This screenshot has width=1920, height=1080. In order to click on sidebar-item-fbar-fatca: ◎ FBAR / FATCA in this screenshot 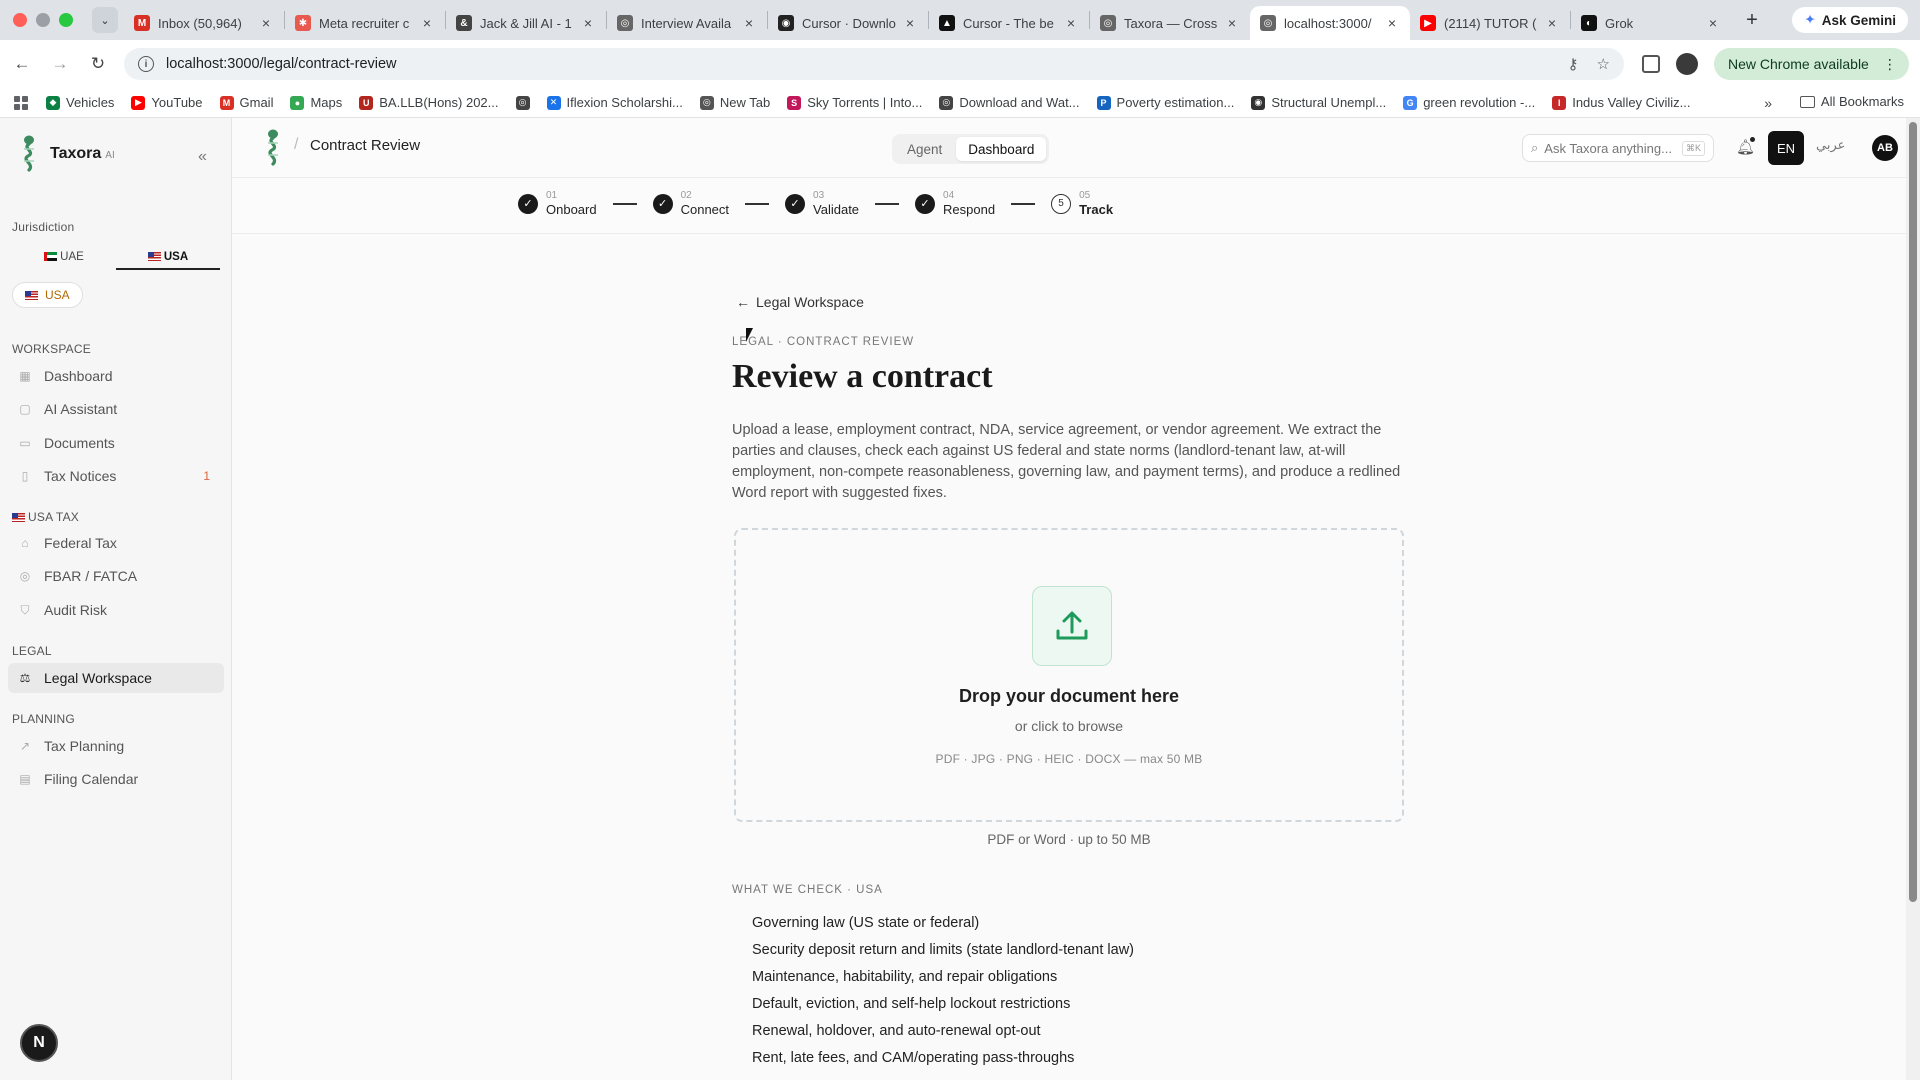, I will do `click(116, 576)`.